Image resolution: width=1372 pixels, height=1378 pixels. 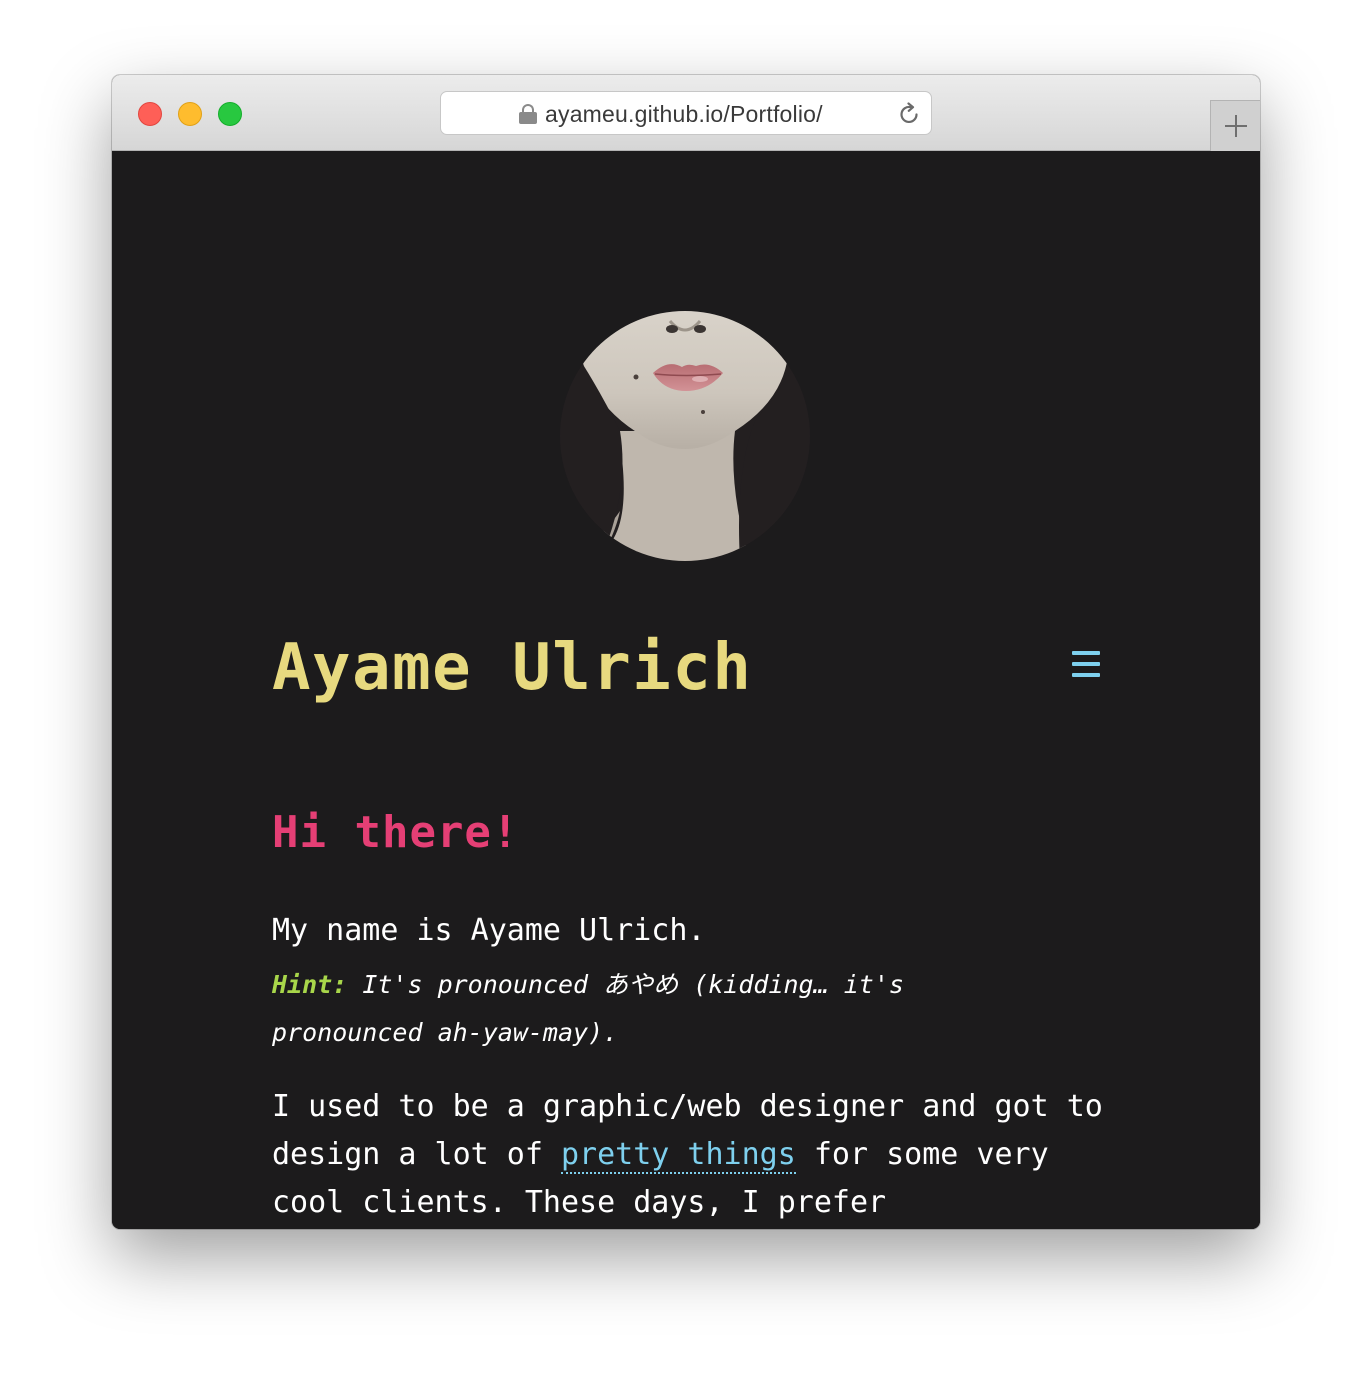 I want to click on minimize-window-button, so click(x=190, y=114).